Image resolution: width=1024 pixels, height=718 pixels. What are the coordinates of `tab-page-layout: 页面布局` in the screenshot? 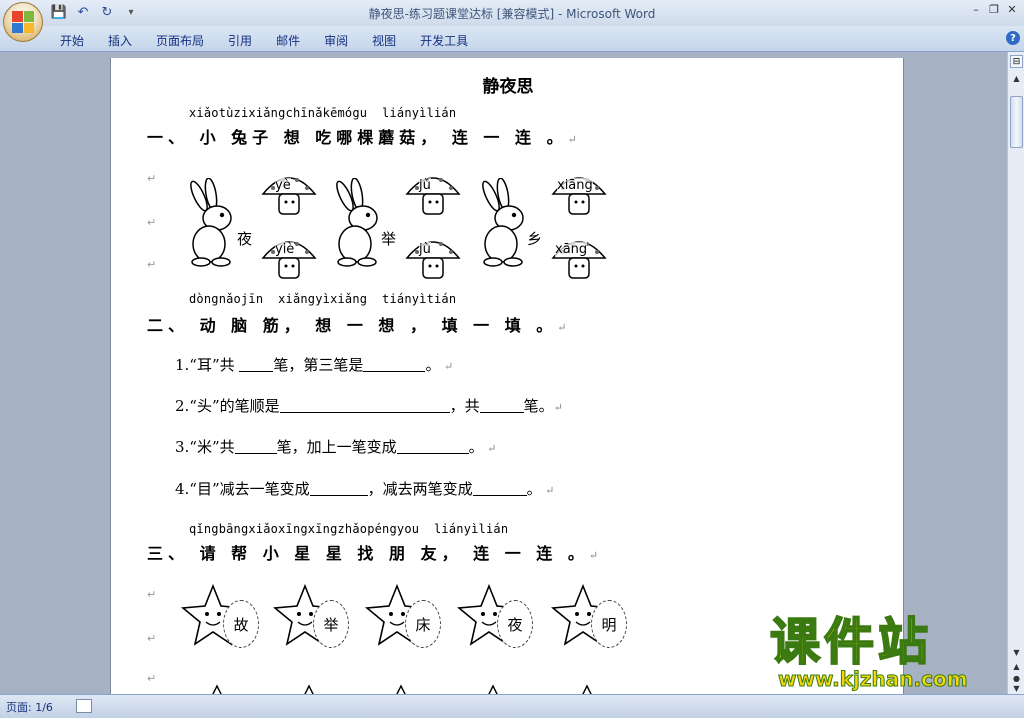 It's located at (180, 40).